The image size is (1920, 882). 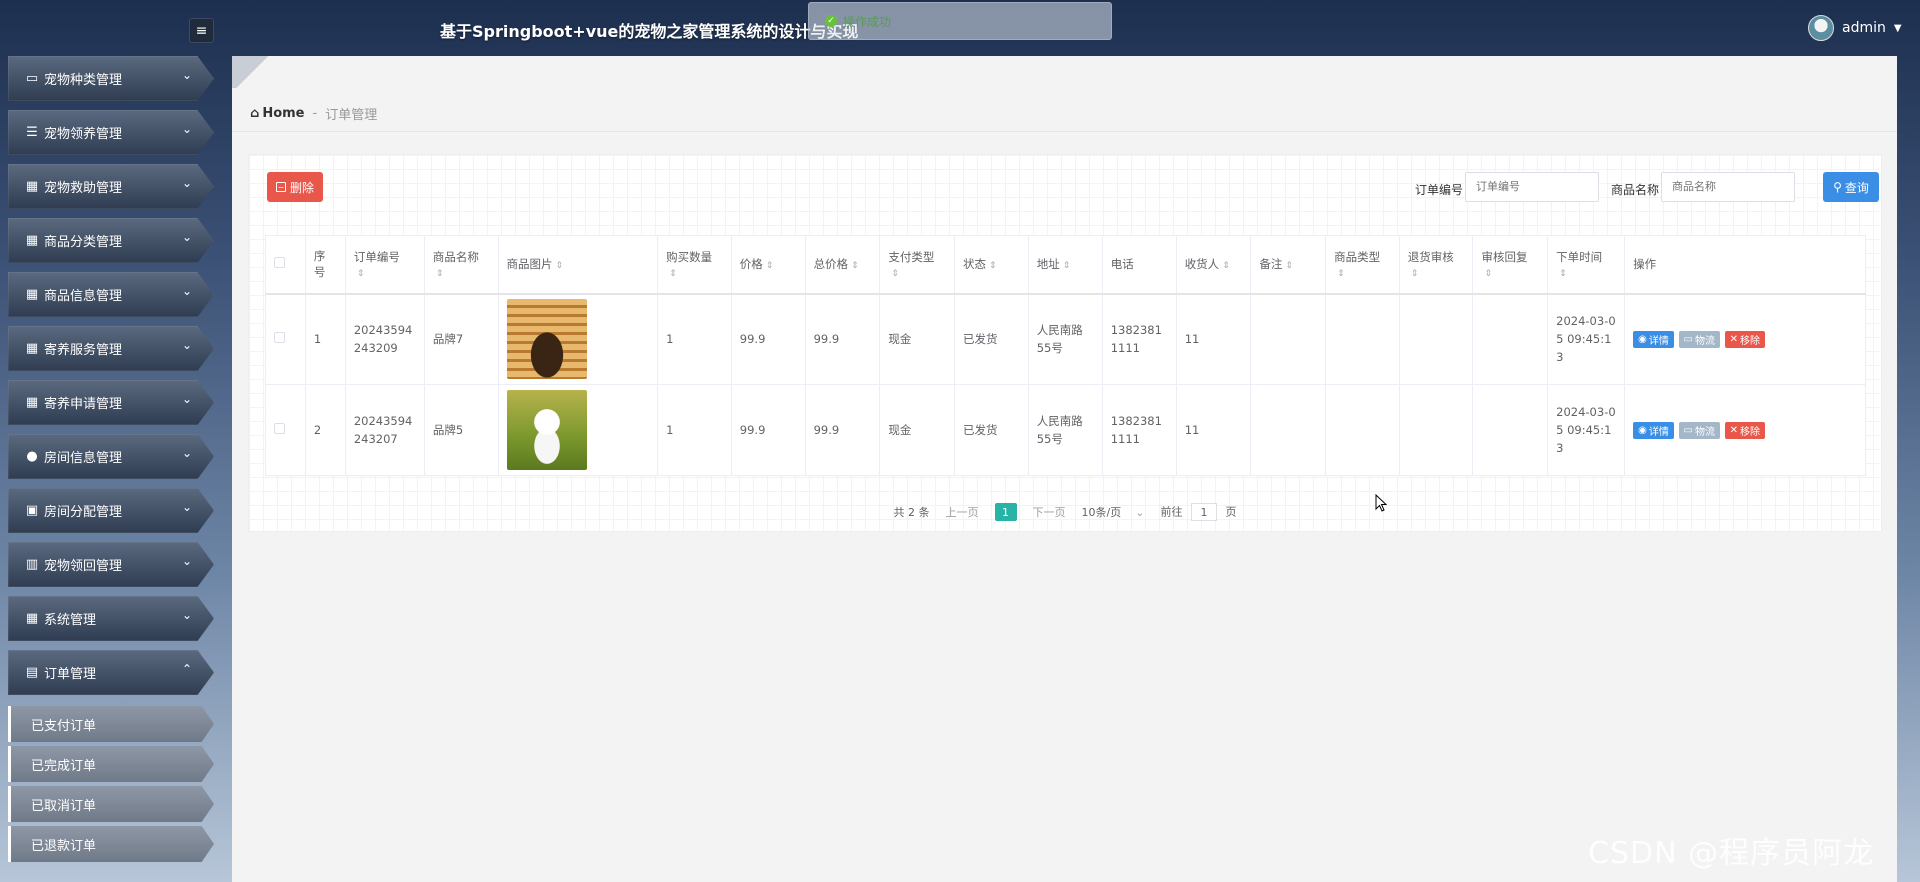 What do you see at coordinates (578, 264) in the screenshot?
I see `column-header: 商品图片 ⇕` at bounding box center [578, 264].